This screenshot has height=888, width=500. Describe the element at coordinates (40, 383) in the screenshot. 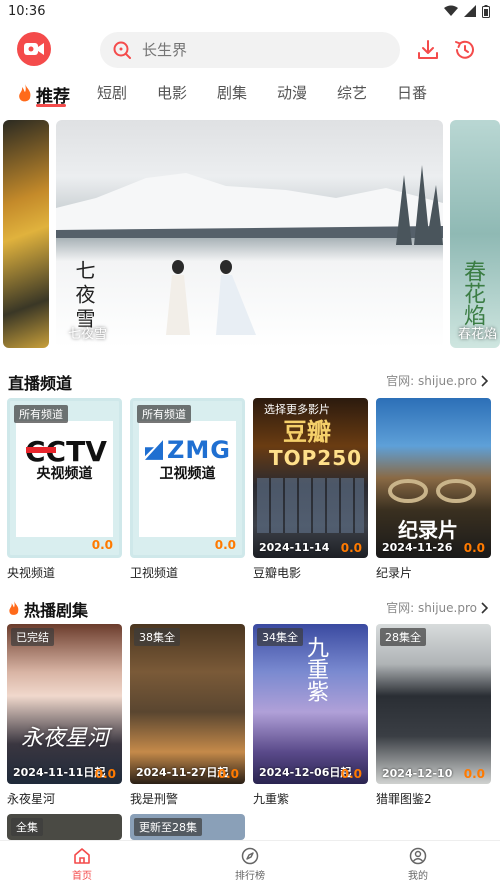

I see `section-title-live: 直播频道` at that location.